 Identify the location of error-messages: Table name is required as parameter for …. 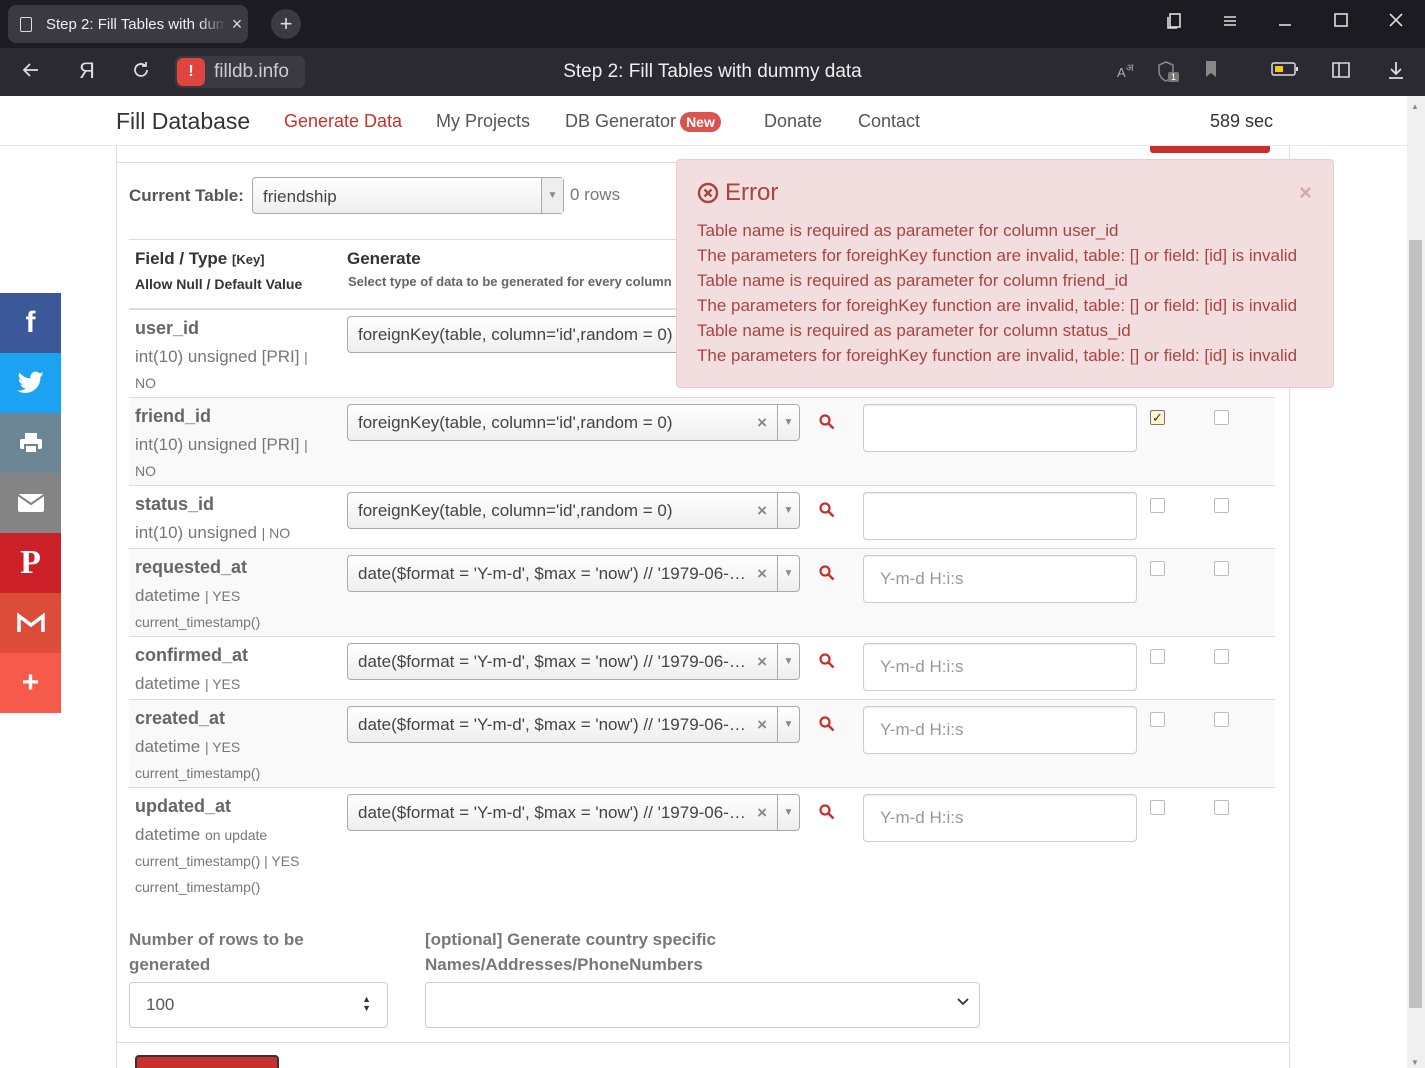
(997, 293).